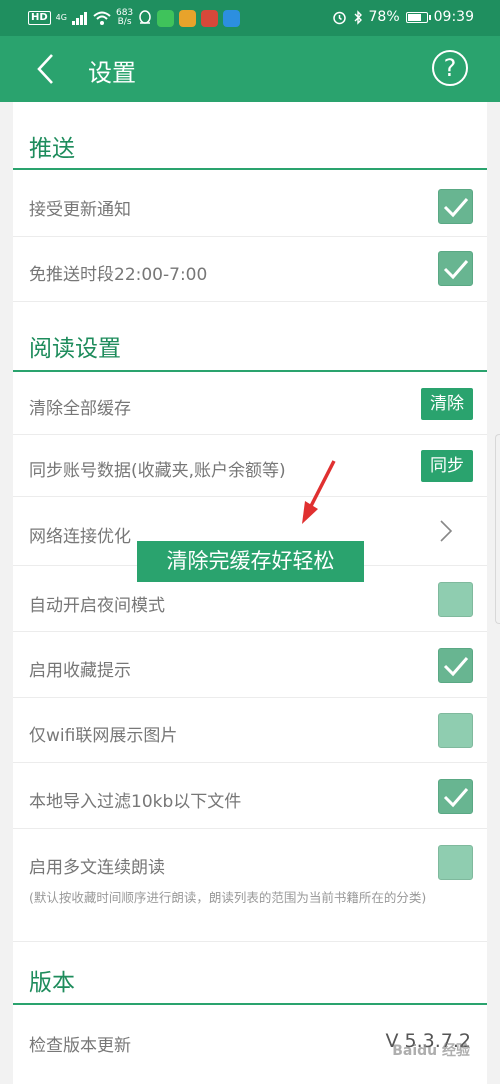  I want to click on watermark: Baidu 经验, so click(431, 1051).